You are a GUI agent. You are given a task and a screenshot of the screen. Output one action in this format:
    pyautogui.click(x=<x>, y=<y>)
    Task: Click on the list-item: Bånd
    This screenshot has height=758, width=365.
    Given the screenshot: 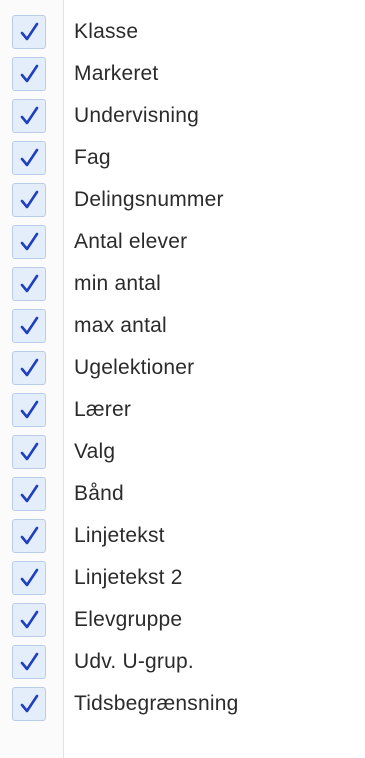 What is the action you would take?
    pyautogui.click(x=182, y=494)
    